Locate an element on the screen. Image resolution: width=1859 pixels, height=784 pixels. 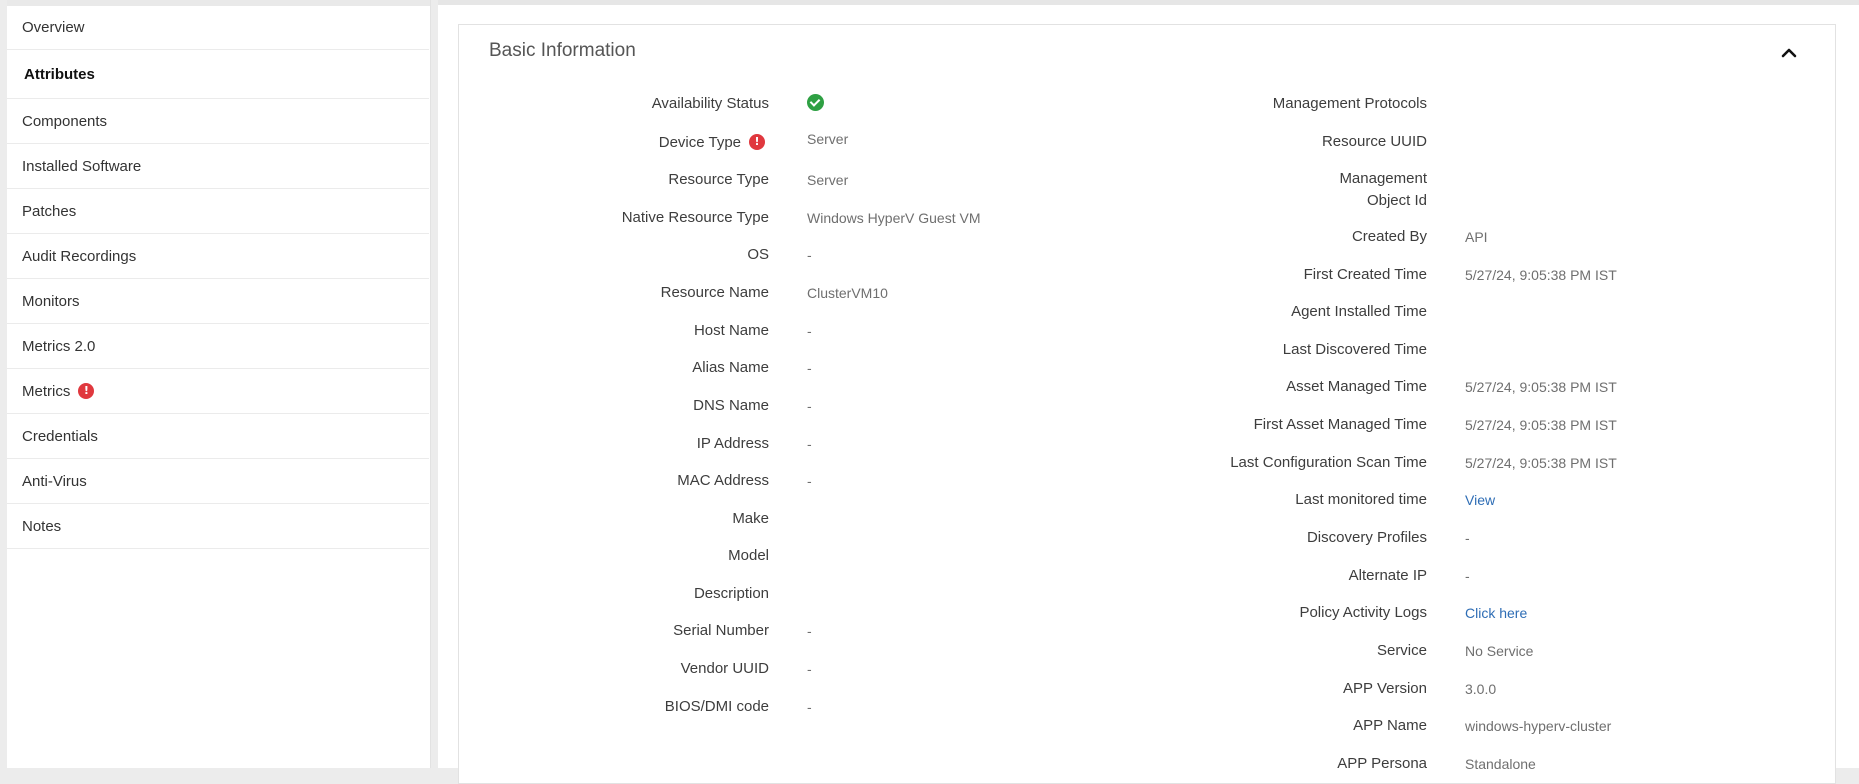
field-last-discovered-time: Last Discovered Time is located at coordinates (943, 350).